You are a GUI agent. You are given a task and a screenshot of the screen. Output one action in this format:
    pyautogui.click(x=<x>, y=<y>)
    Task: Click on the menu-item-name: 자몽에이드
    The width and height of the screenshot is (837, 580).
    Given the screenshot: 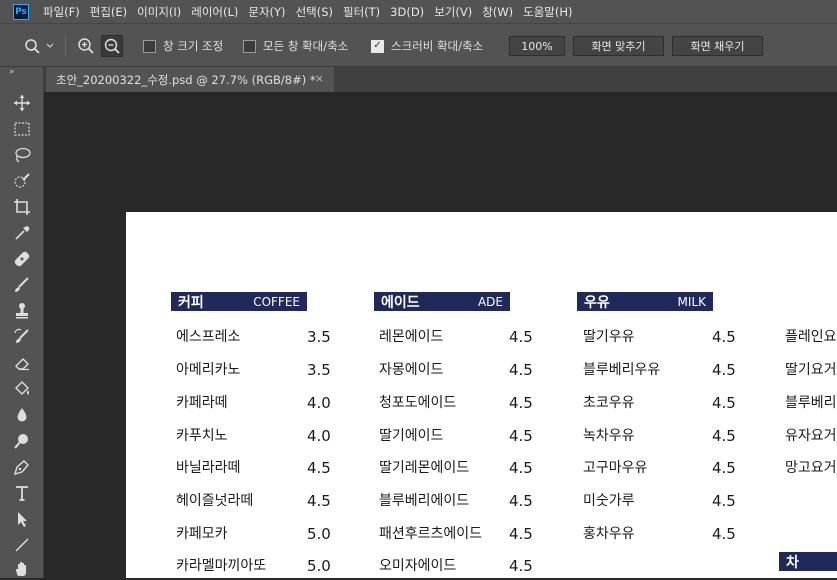 What is the action you would take?
    pyautogui.click(x=411, y=370)
    